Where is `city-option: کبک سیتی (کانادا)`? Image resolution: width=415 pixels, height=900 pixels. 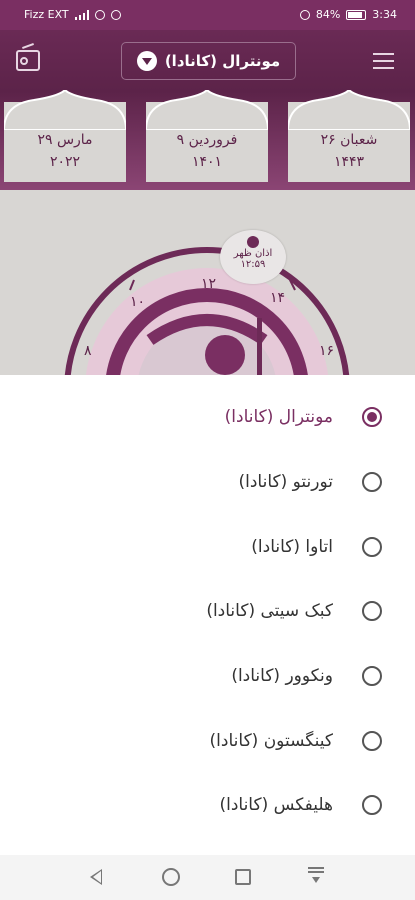
city-option: کبک سیتی (کانادا) is located at coordinates (207, 611).